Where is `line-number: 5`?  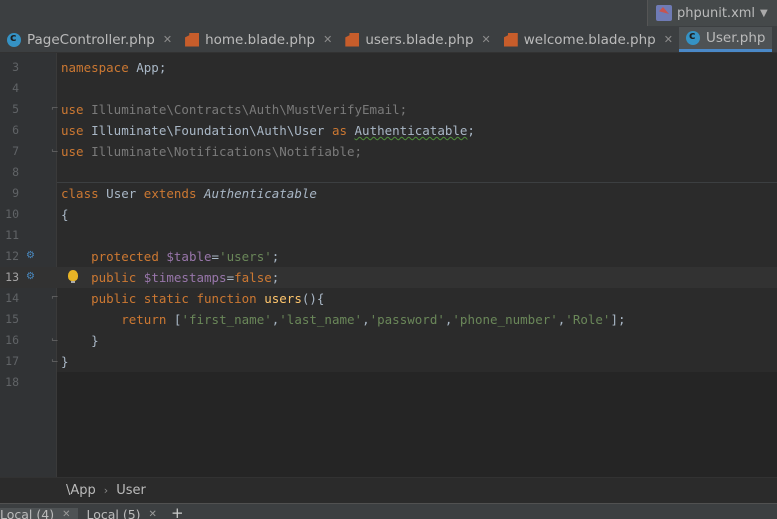
line-number: 5 is located at coordinates (15, 109).